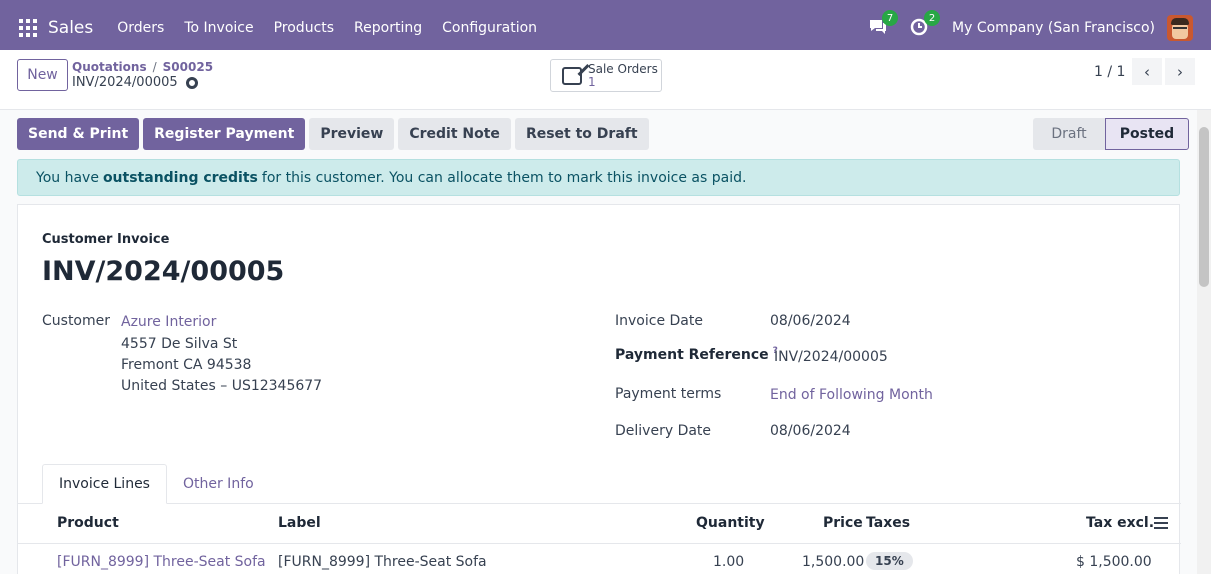 This screenshot has width=1211, height=574. What do you see at coordinates (1161, 523) in the screenshot?
I see `optional-columns-icon` at bounding box center [1161, 523].